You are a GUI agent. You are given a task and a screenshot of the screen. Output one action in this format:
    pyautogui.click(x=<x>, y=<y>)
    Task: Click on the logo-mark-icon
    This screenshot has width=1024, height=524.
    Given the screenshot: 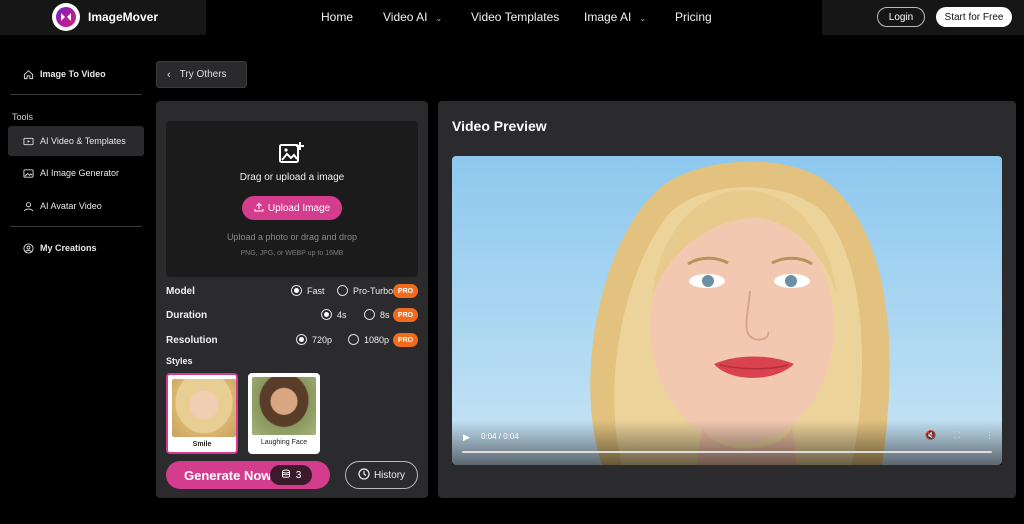 What is the action you would take?
    pyautogui.click(x=66, y=17)
    